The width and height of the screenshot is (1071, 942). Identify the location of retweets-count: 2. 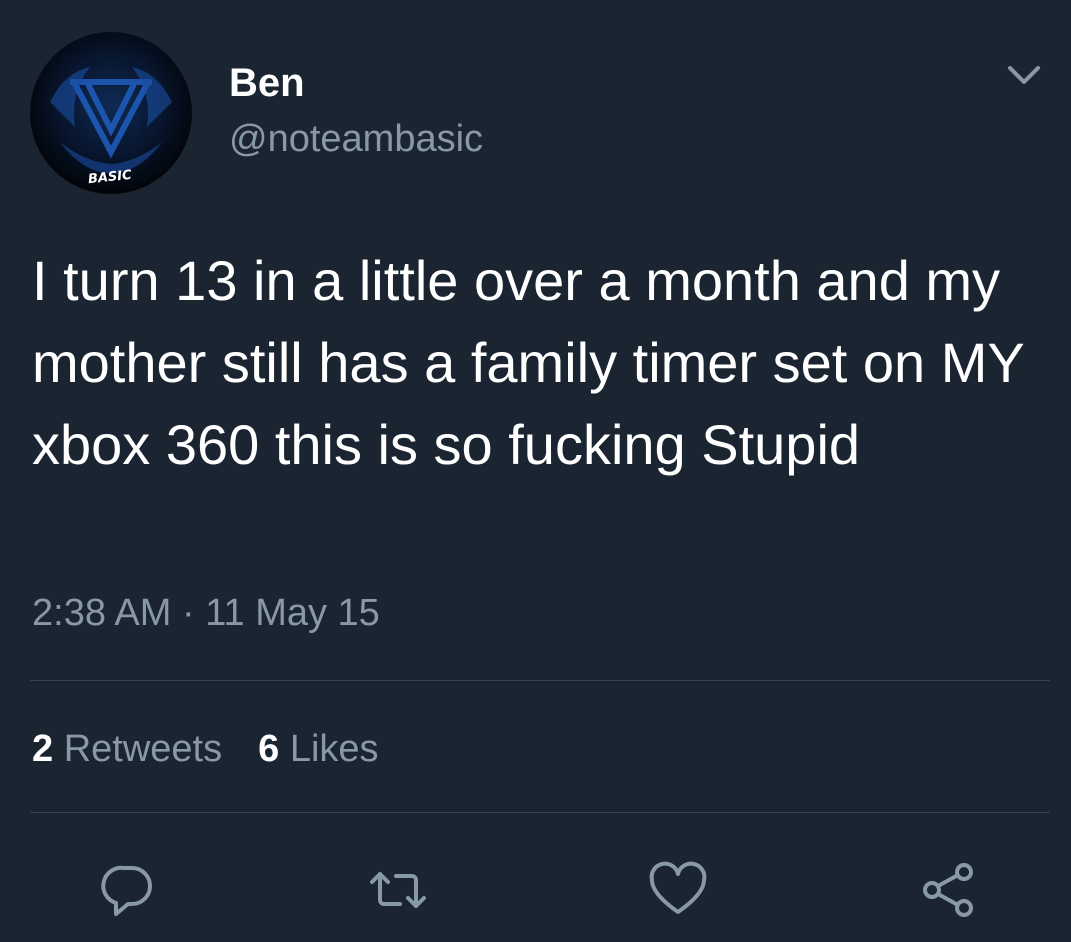
(43, 749).